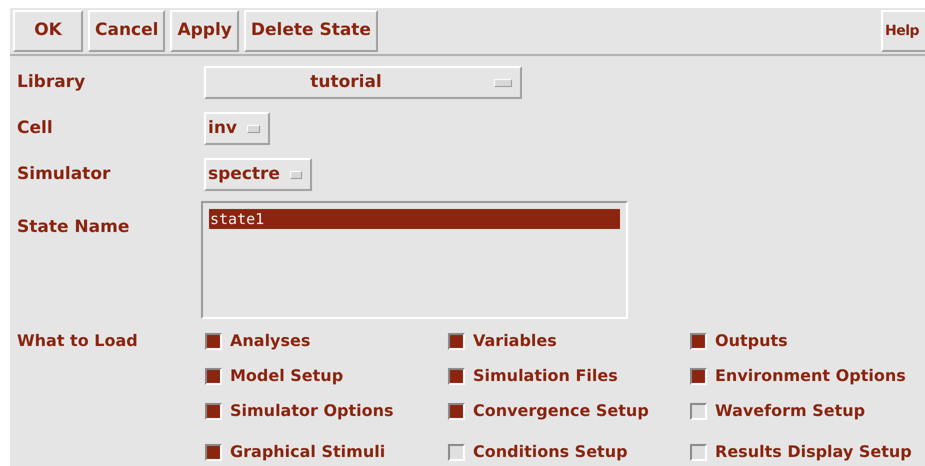  Describe the element at coordinates (326, 341) in the screenshot. I see `checkbox-option: Analyses` at that location.